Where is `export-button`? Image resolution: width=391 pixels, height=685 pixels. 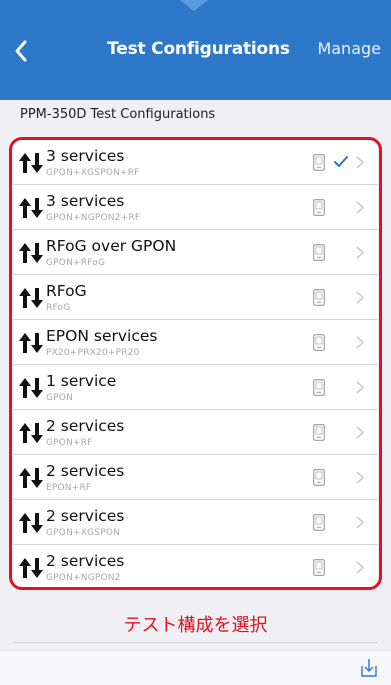 export-button is located at coordinates (369, 668).